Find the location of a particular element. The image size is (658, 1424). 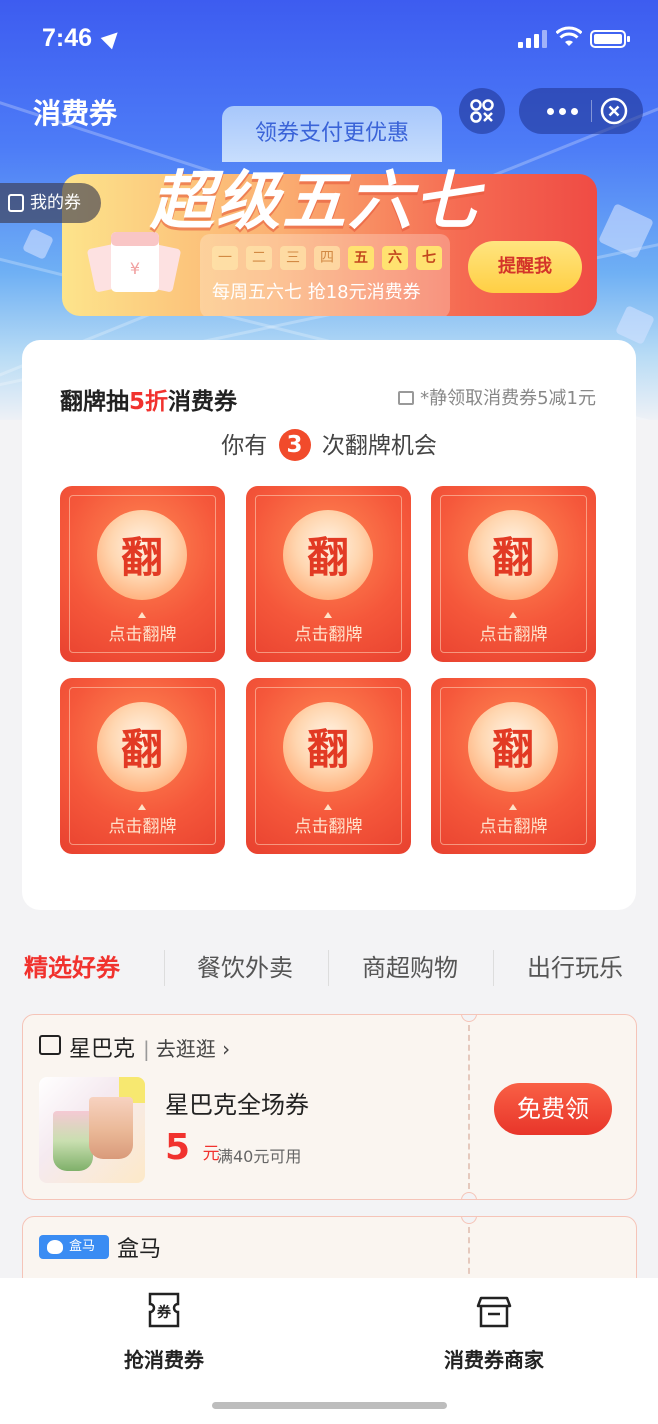

store-name: 盒马 is located at coordinates (139, 1249).